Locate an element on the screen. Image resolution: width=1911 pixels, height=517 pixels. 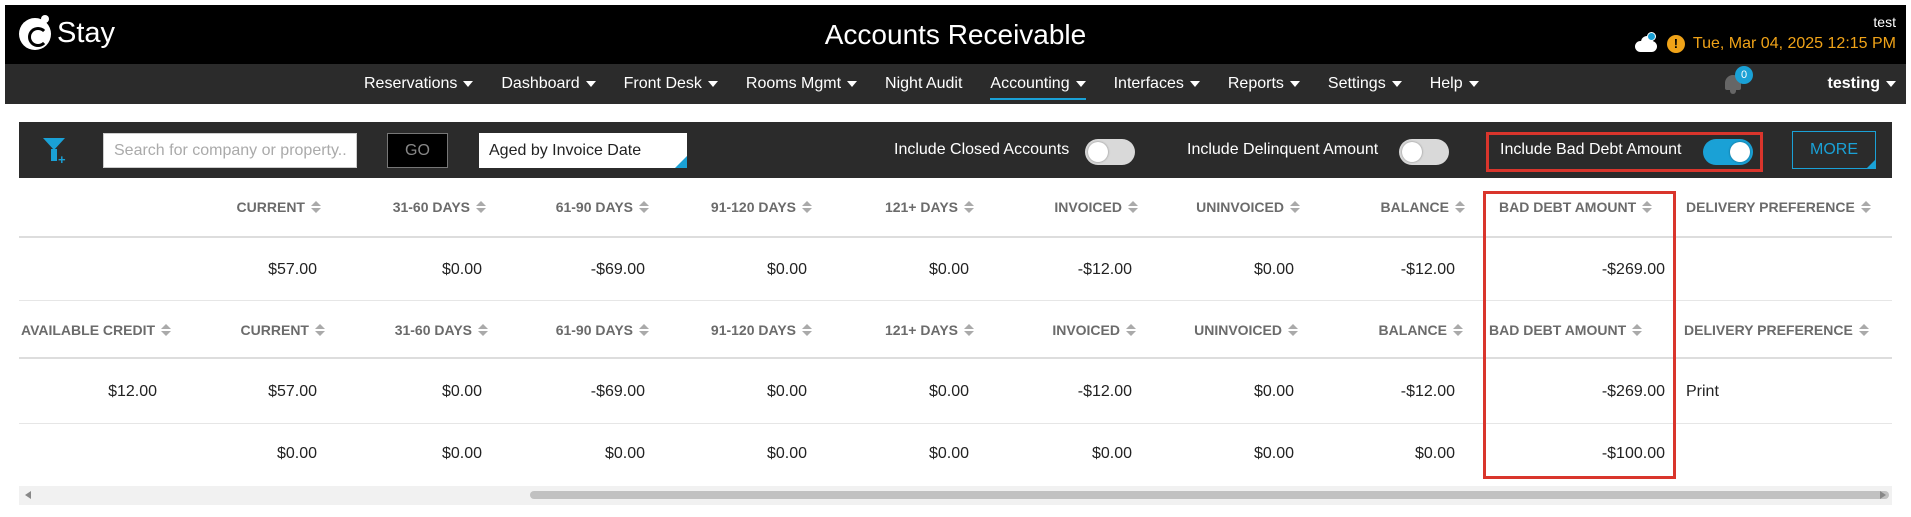
column-header-label: 121+ DAYS is located at coordinates (921, 329).